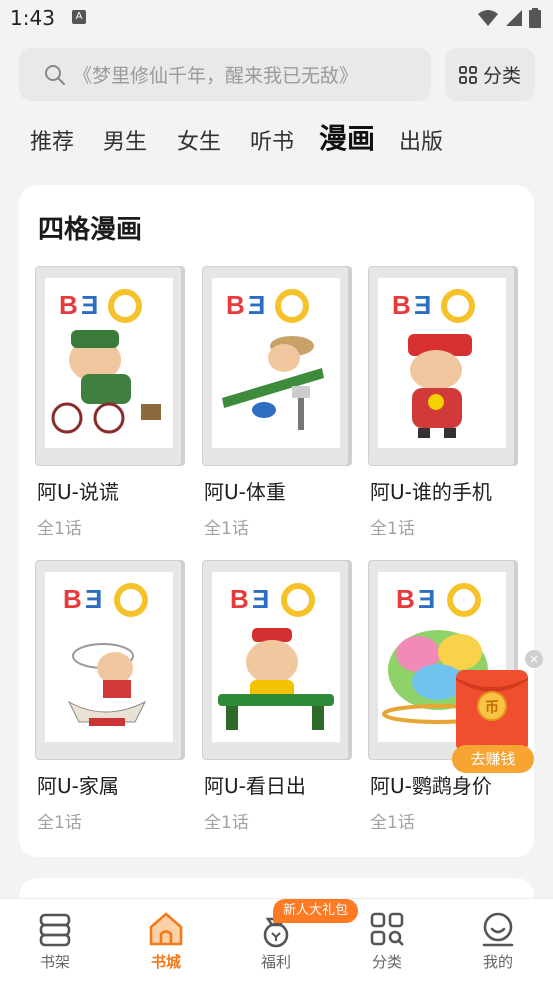  I want to click on tab-male: 男生, so click(125, 143).